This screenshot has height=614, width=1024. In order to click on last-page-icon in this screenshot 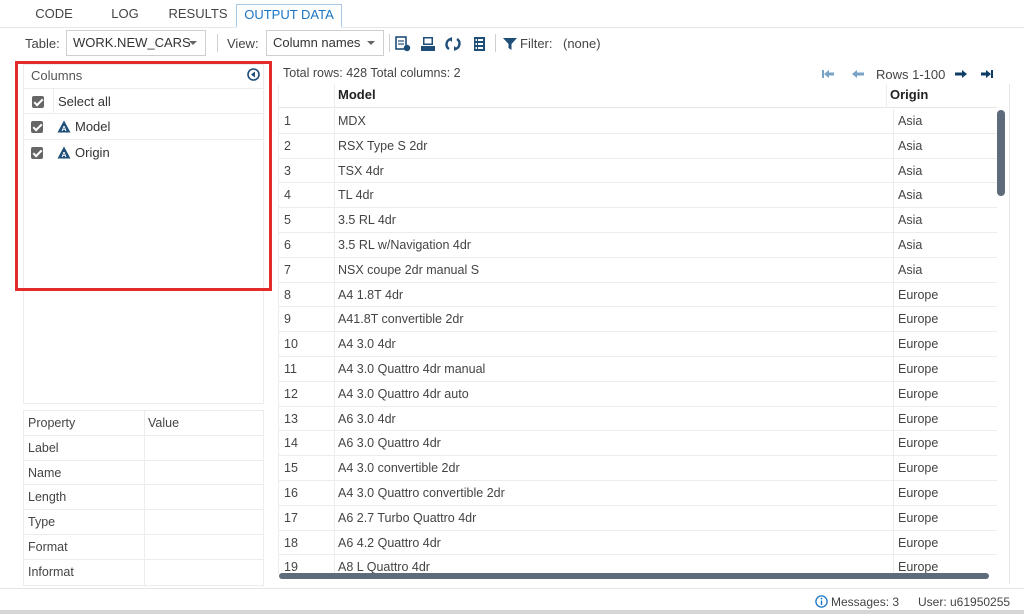, I will do `click(987, 74)`.